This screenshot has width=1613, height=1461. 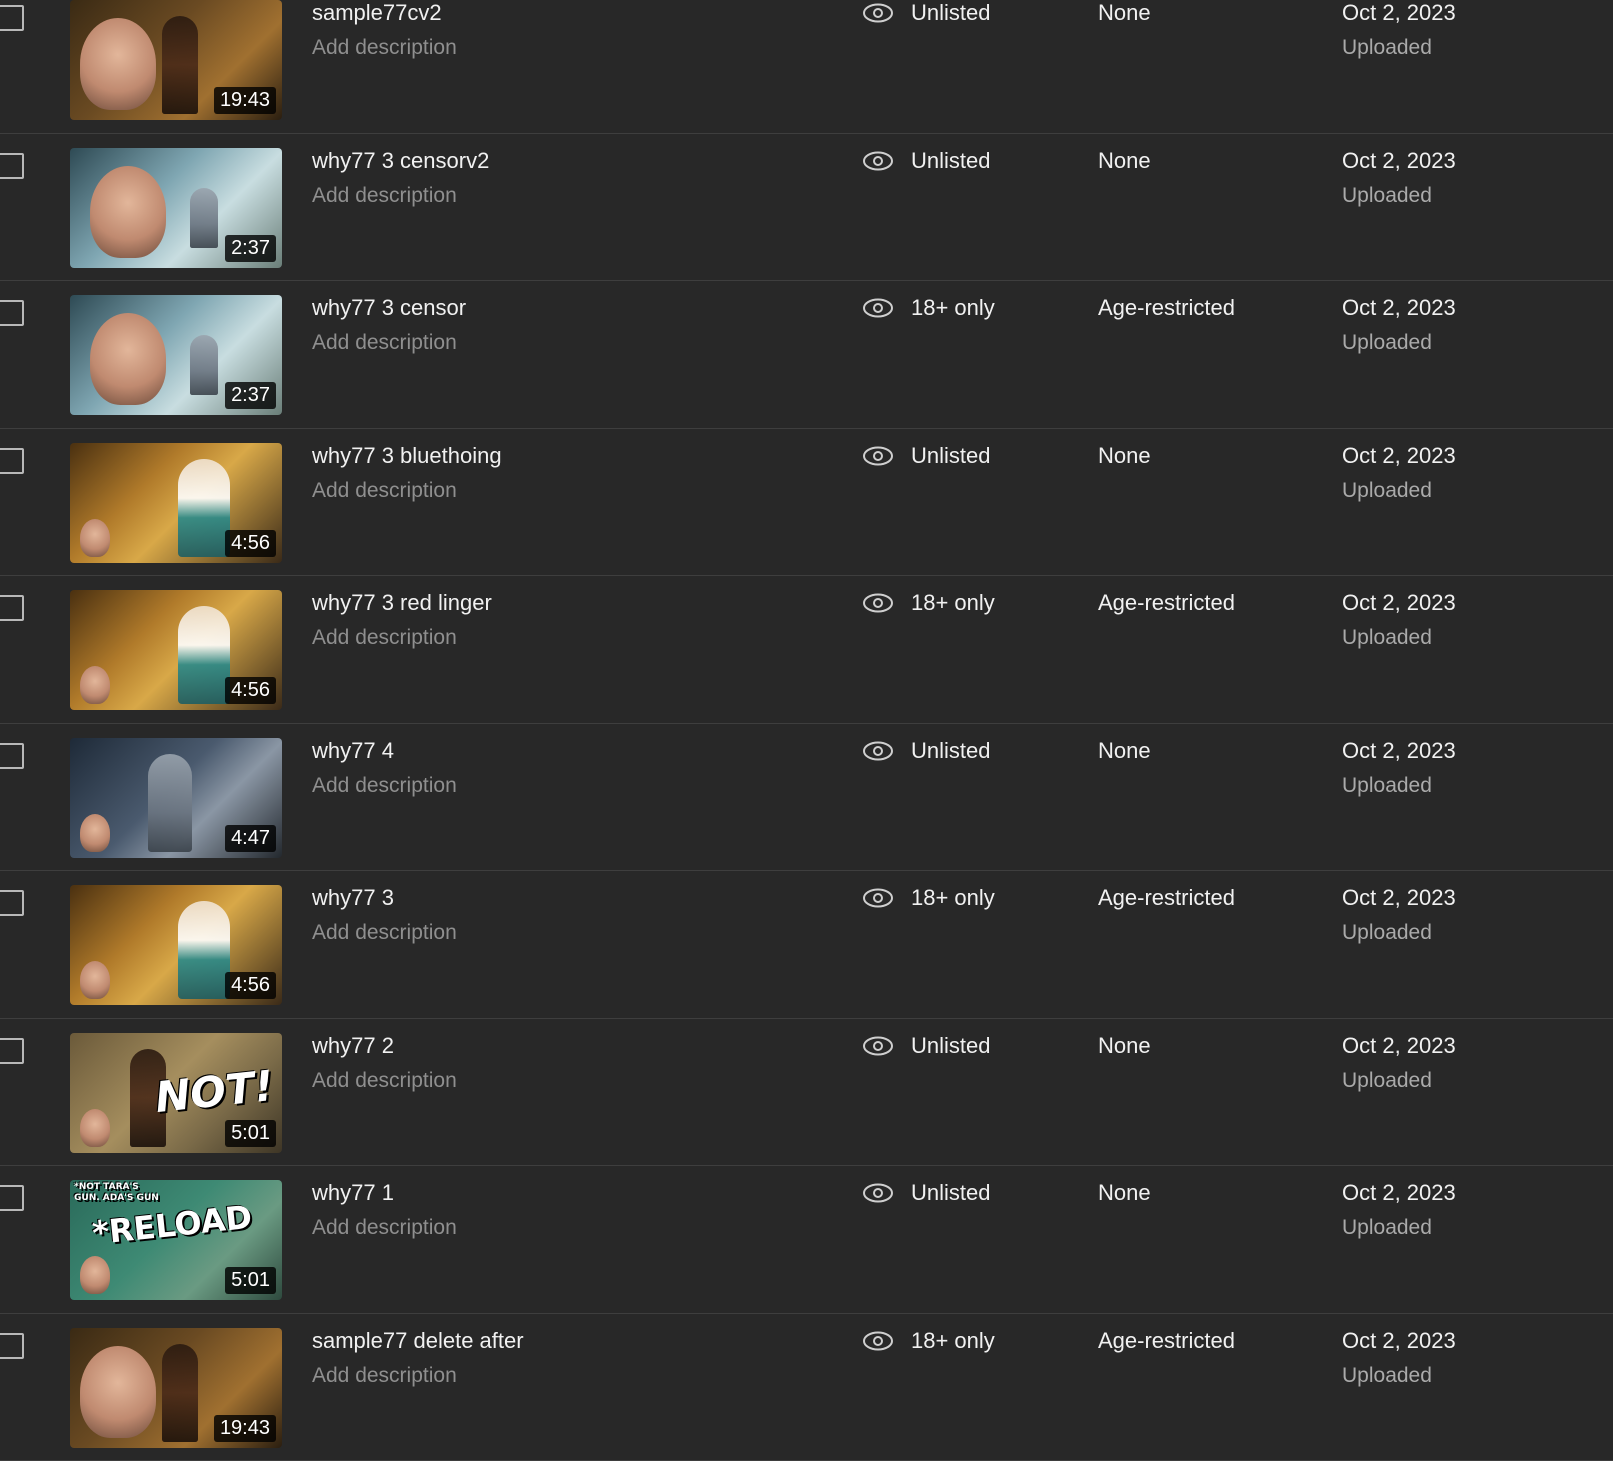 I want to click on video-title: why77 2, so click(x=353, y=1046).